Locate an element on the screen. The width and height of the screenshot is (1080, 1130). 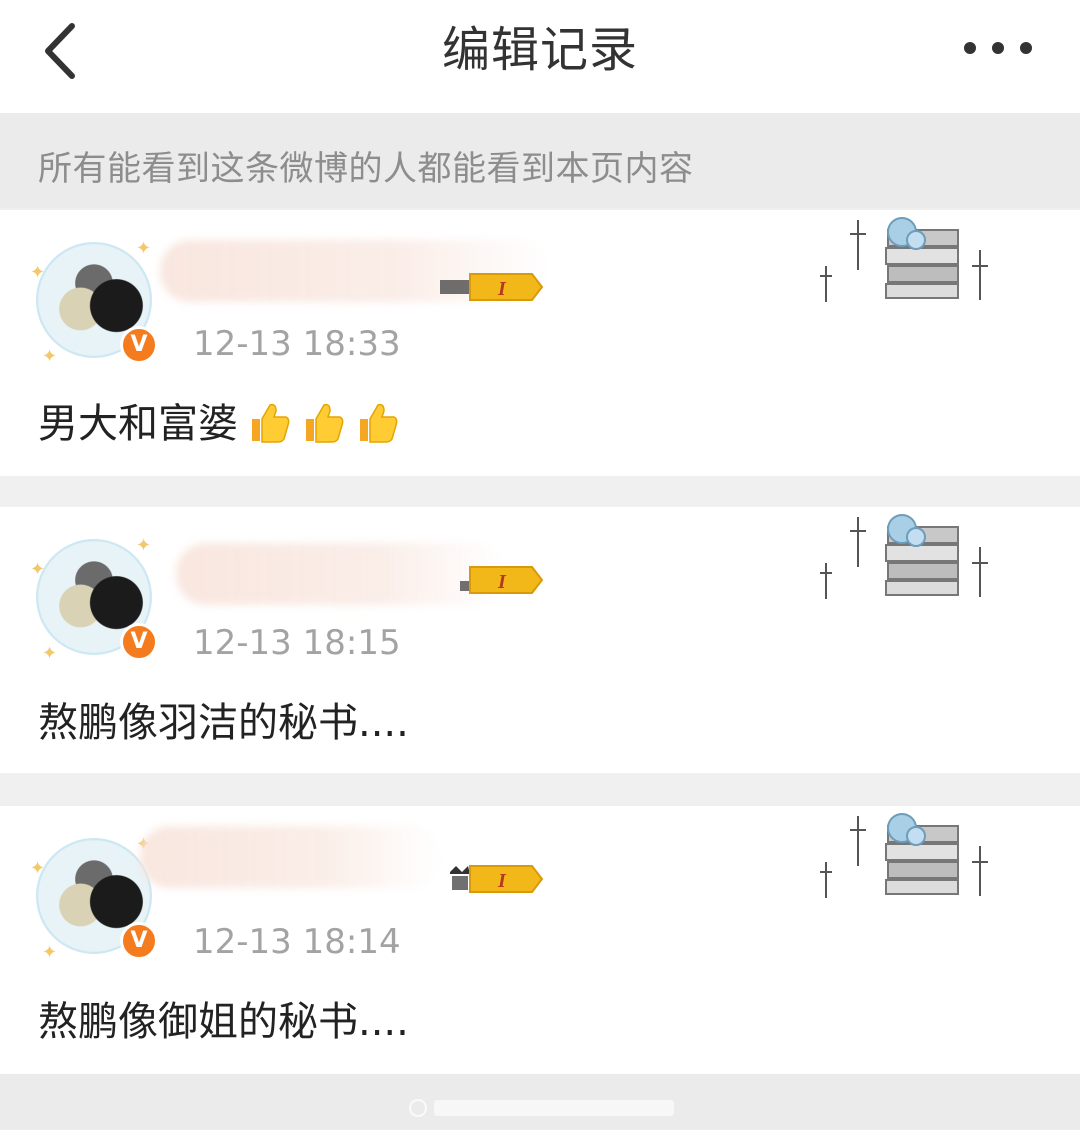
record-time: 12-13 18:33 is located at coordinates (297, 344).